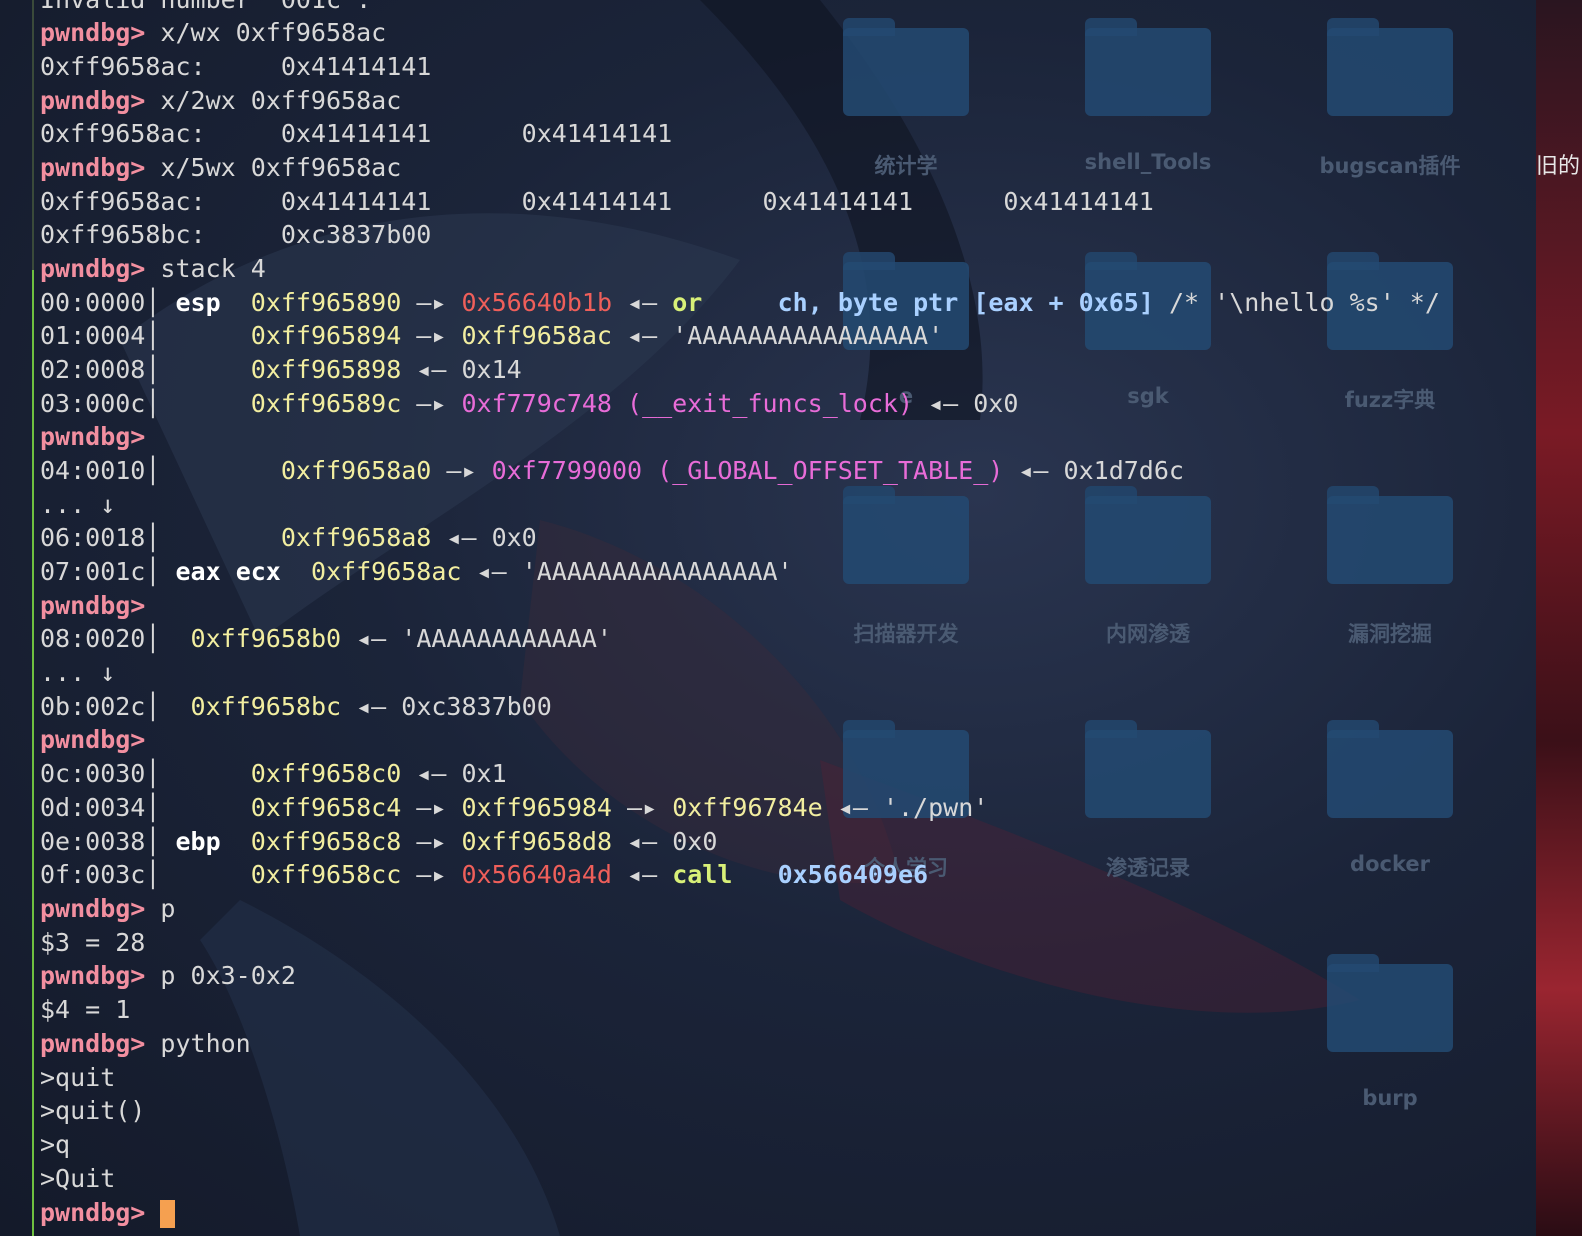 The width and height of the screenshot is (1582, 1236). I want to click on terminal-line: pwndbg> p, so click(107, 909).